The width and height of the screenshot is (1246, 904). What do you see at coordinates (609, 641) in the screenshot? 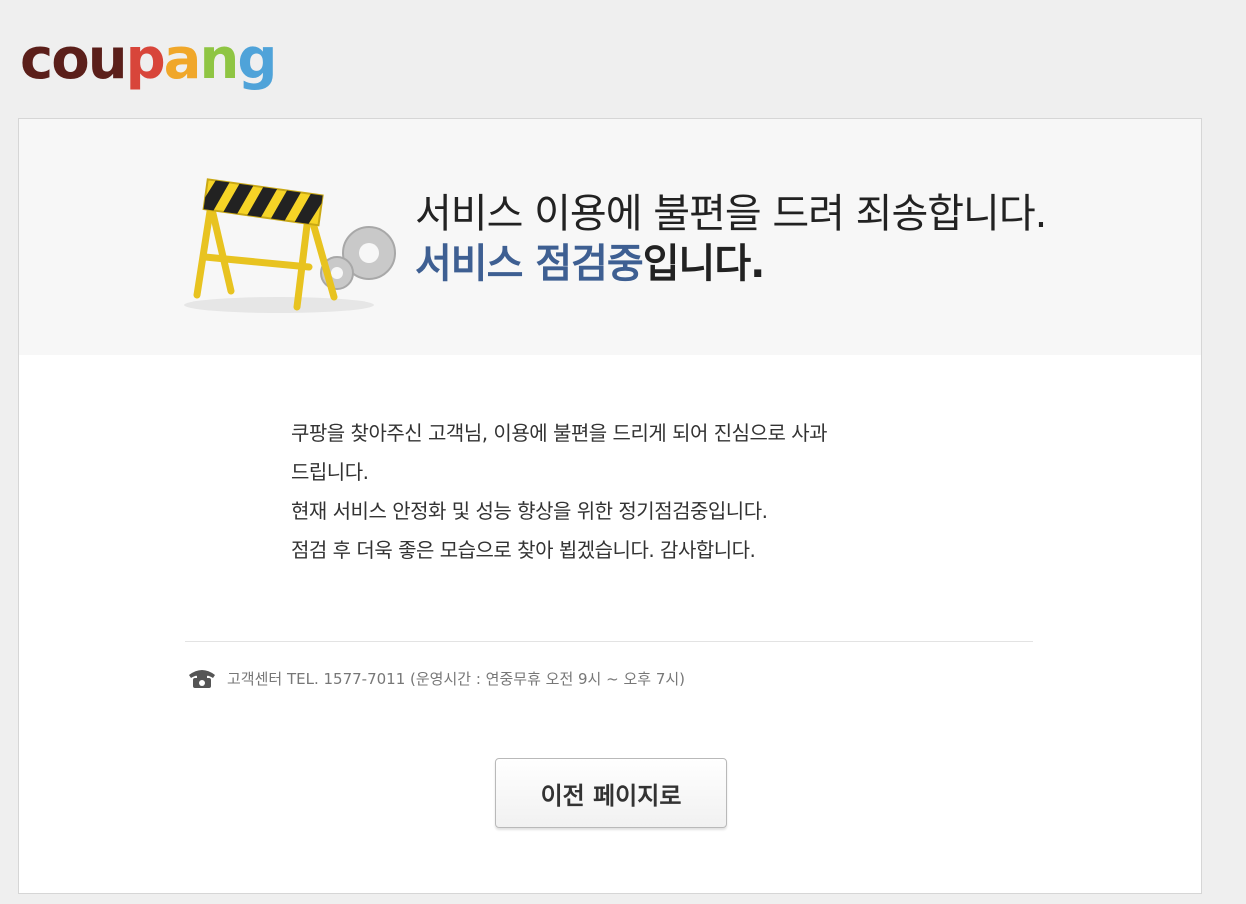
I see `divider` at bounding box center [609, 641].